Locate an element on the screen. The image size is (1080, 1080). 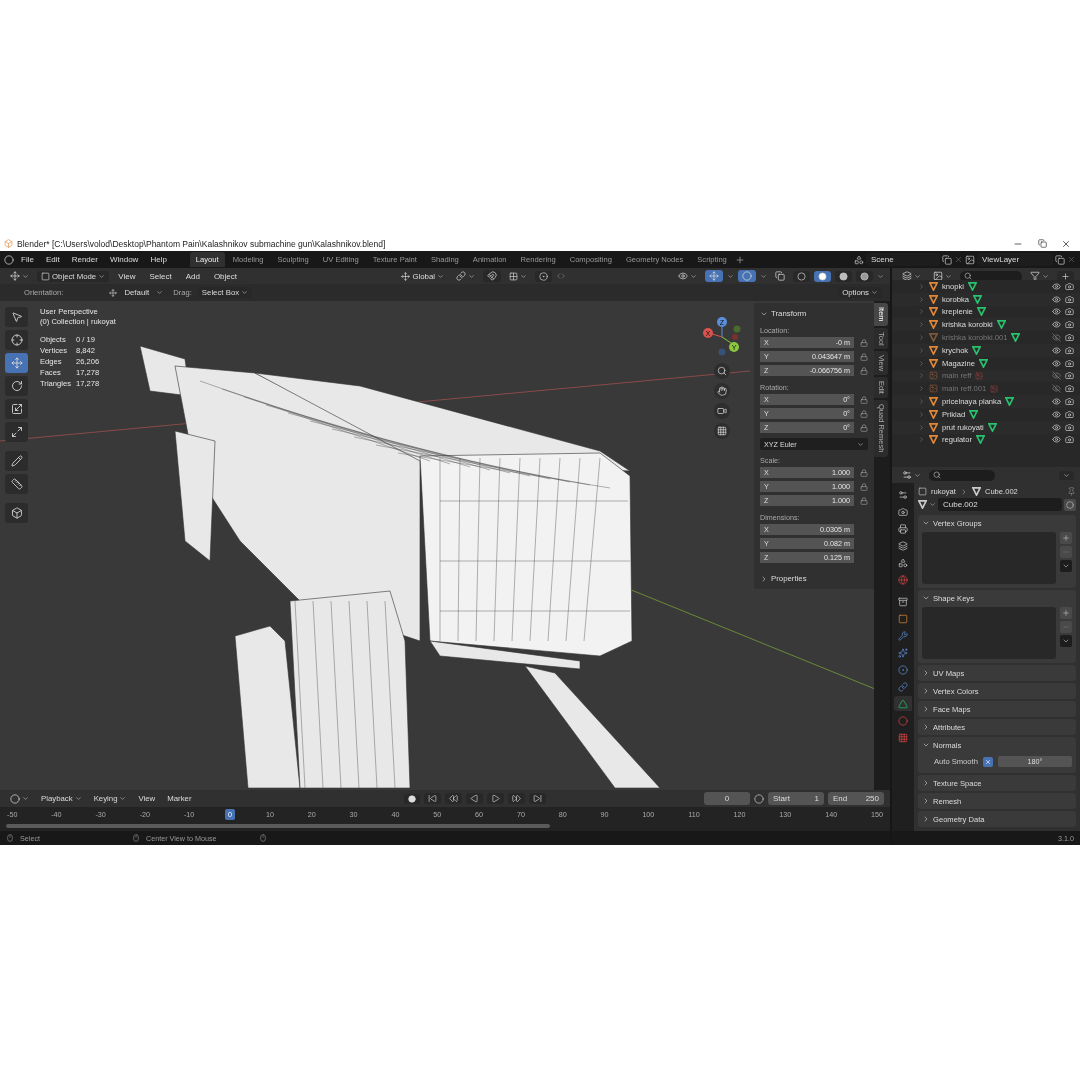
current-frame-field: 0 is located at coordinates (727, 798).